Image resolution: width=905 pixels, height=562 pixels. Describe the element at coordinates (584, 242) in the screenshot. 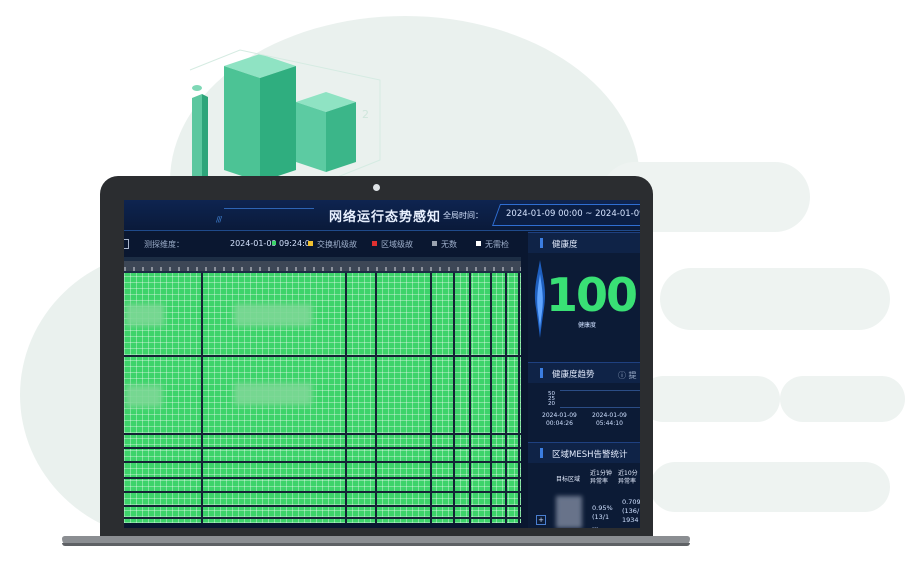

I see `health-section-header: 健康度` at that location.